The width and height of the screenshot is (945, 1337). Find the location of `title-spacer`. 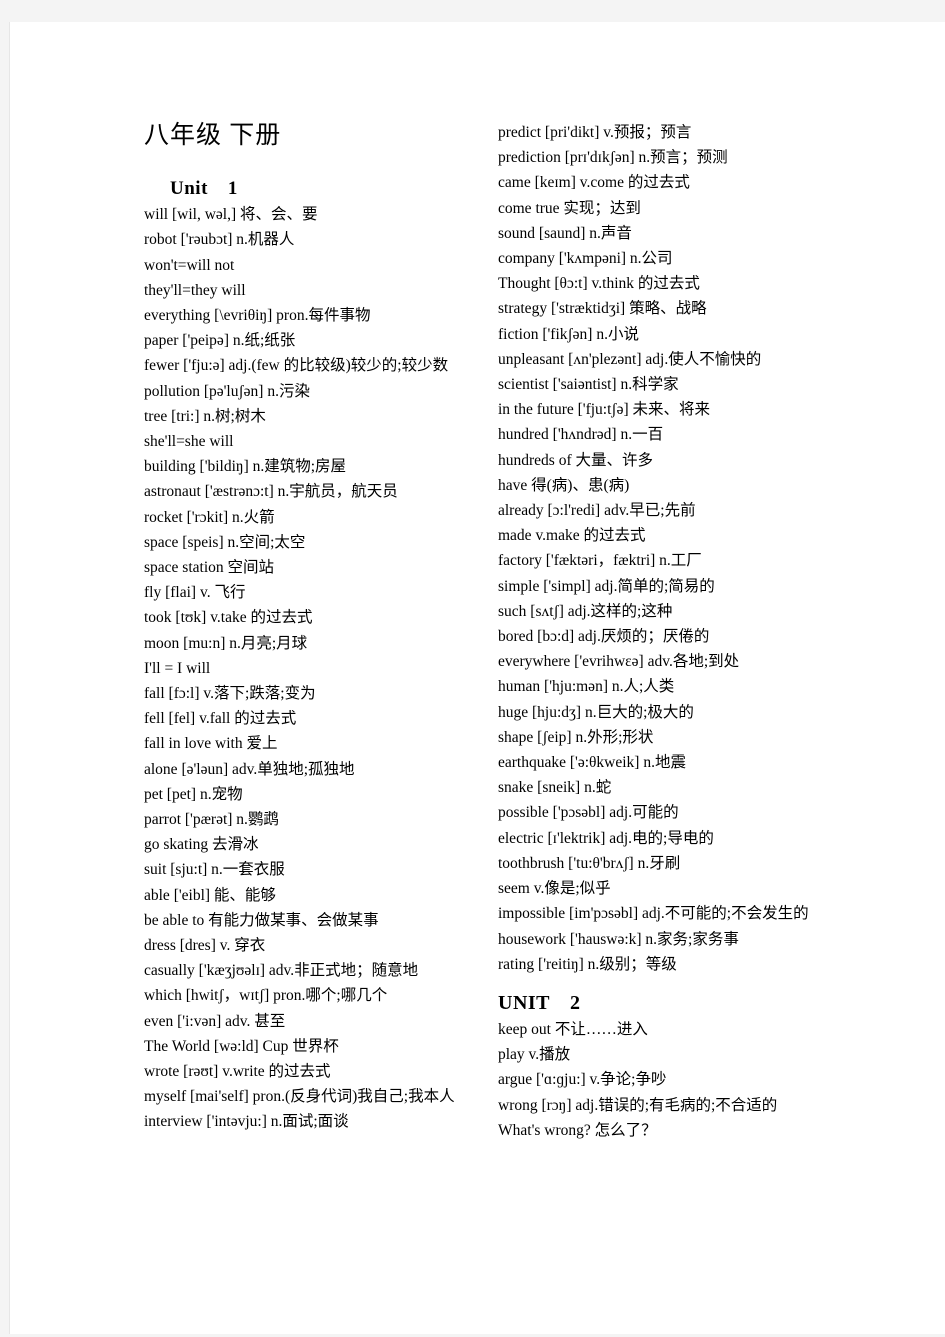

title-spacer is located at coordinates (309, 163).